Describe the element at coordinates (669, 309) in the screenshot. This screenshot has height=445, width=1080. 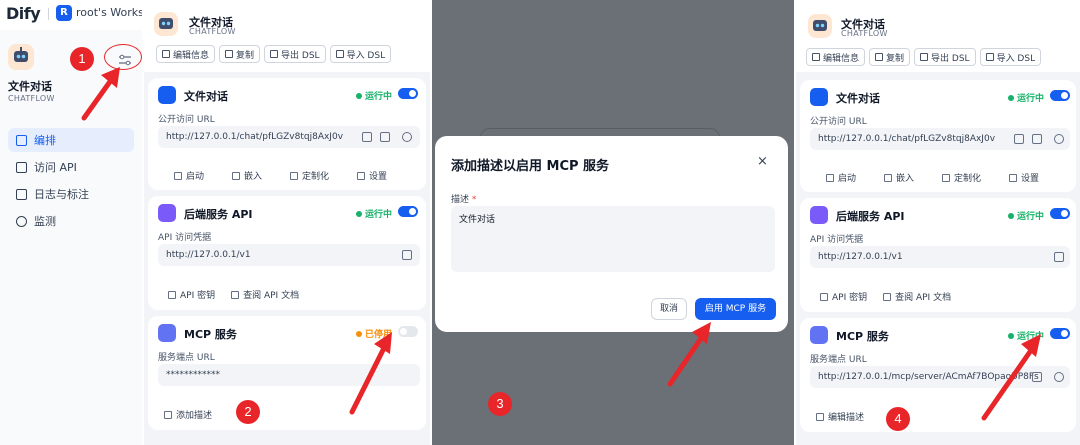
I see `cancel-button: 取消` at that location.